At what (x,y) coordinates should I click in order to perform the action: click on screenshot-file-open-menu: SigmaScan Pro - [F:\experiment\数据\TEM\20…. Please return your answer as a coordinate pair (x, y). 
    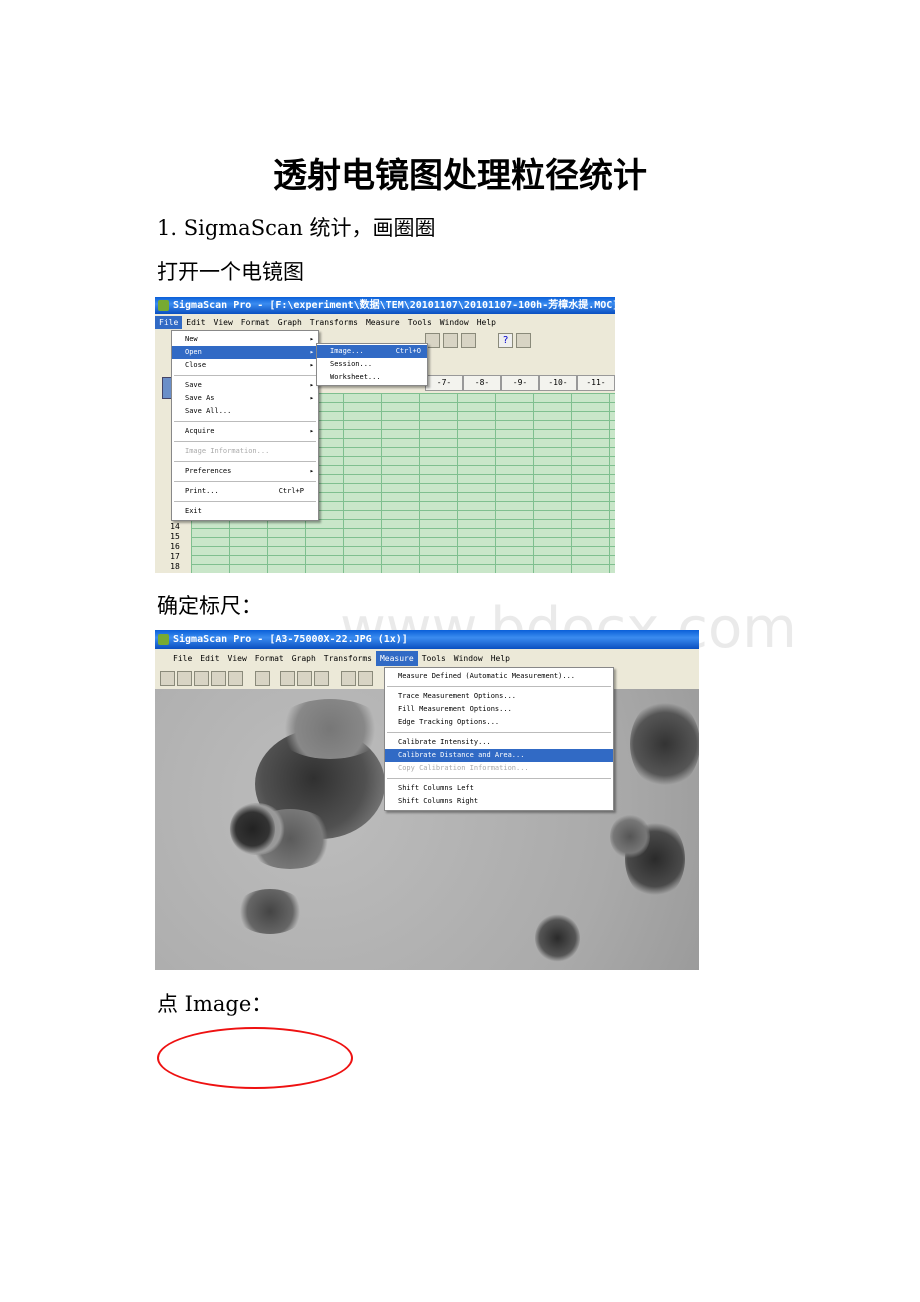
    Looking at the image, I should click on (385, 435).